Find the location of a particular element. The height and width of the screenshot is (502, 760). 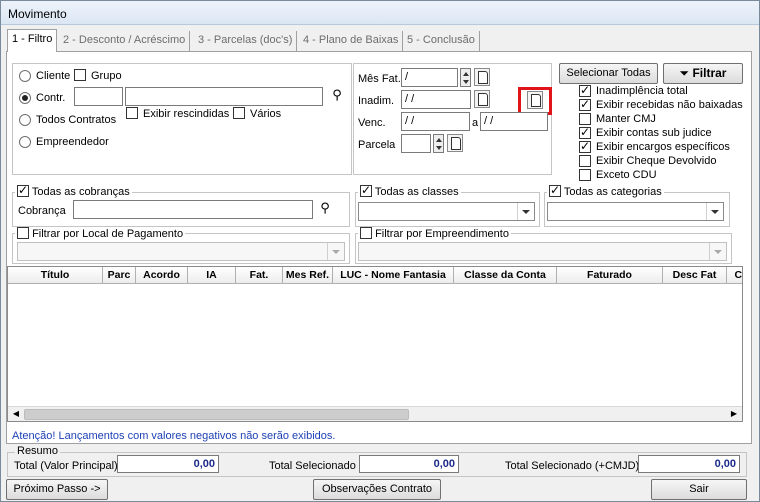

proximo-passo-button: Próximo Passo -> is located at coordinates (57, 489).